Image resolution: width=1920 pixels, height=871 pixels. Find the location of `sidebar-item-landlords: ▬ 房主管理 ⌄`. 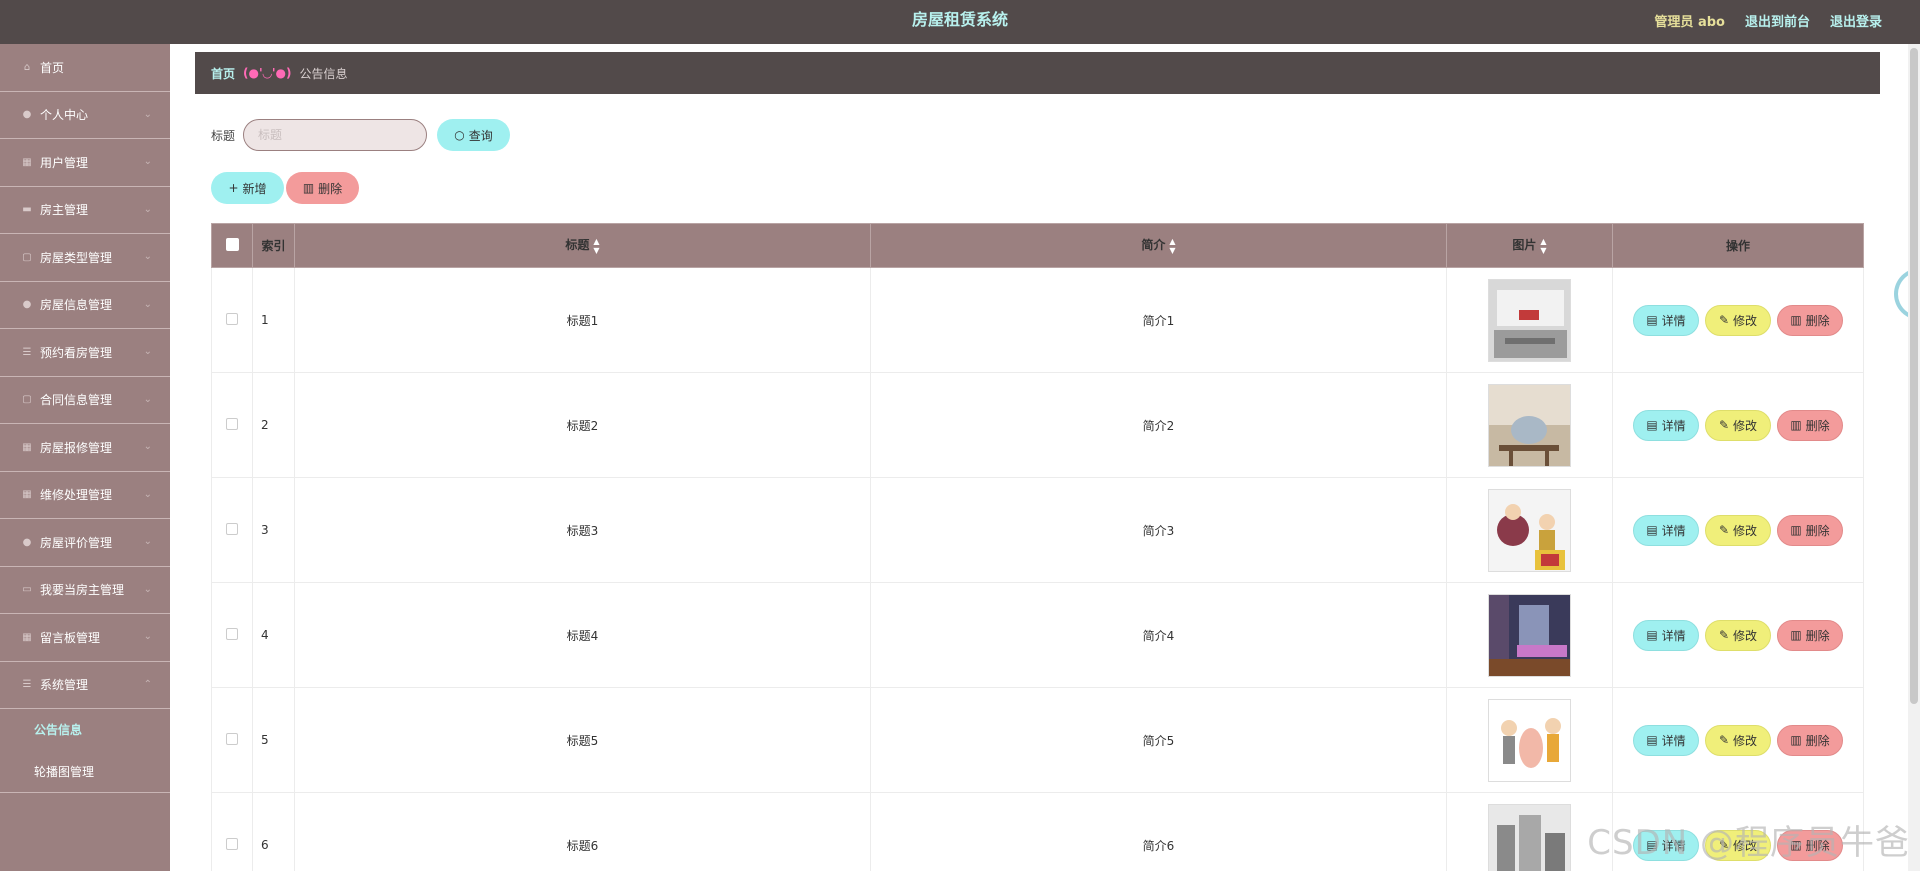

sidebar-item-landlords: ▬ 房主管理 ⌄ is located at coordinates (85, 210).